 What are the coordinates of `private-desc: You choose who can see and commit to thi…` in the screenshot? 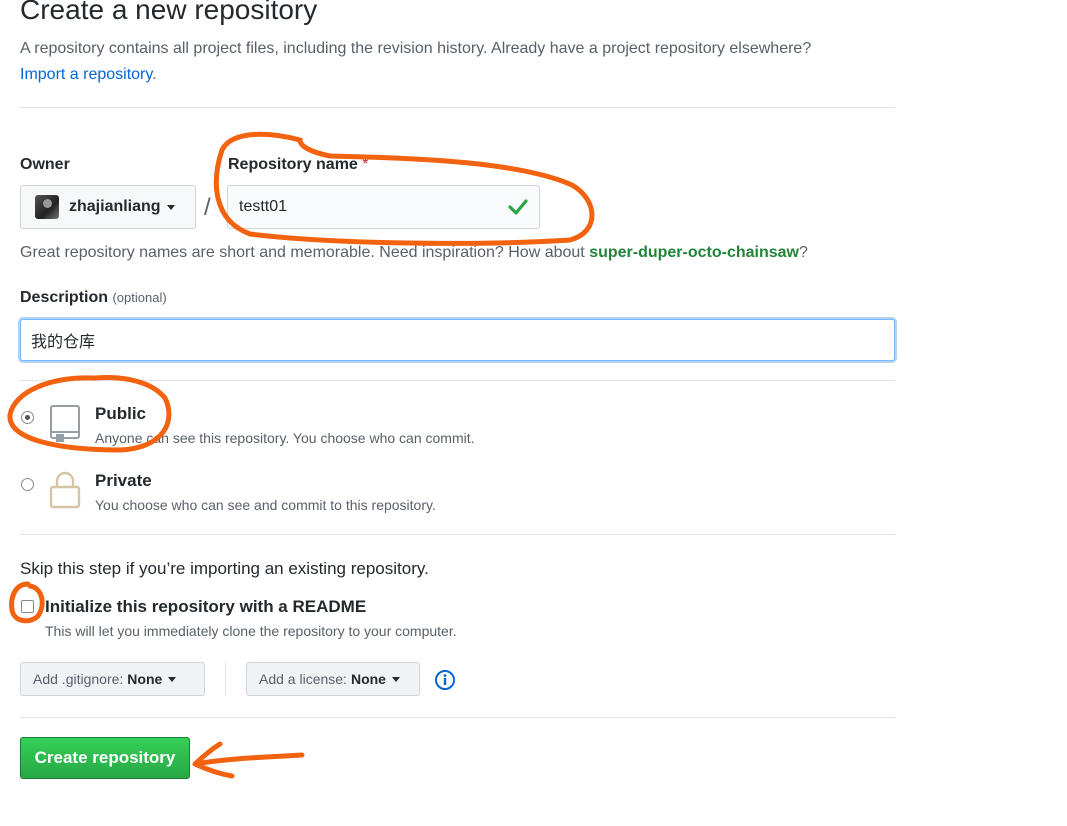 It's located at (265, 505).